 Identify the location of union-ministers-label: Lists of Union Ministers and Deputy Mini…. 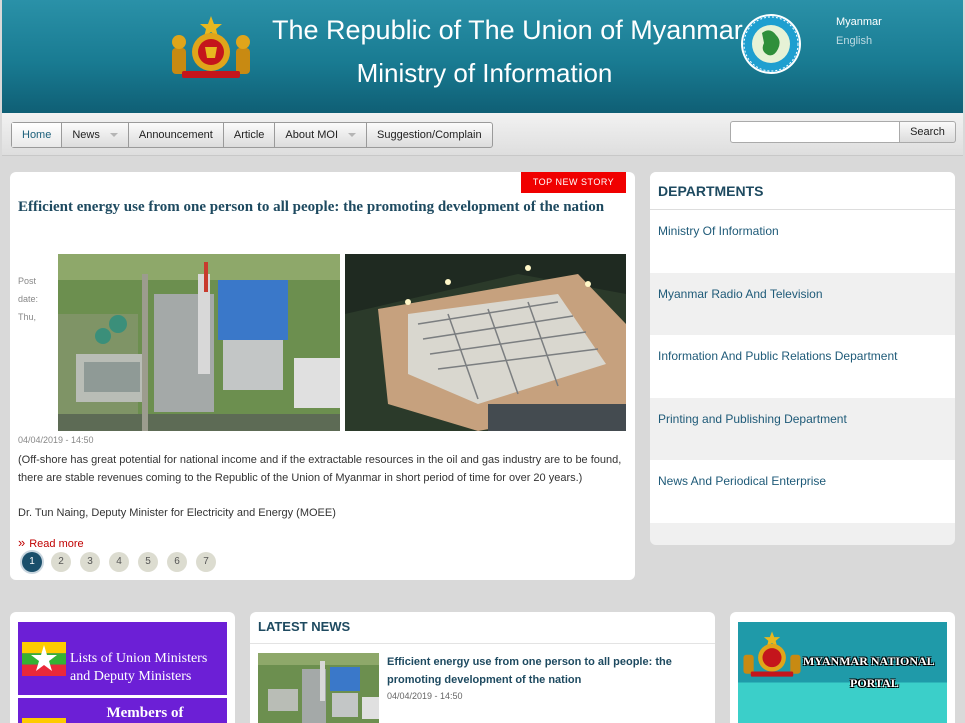
(139, 667).